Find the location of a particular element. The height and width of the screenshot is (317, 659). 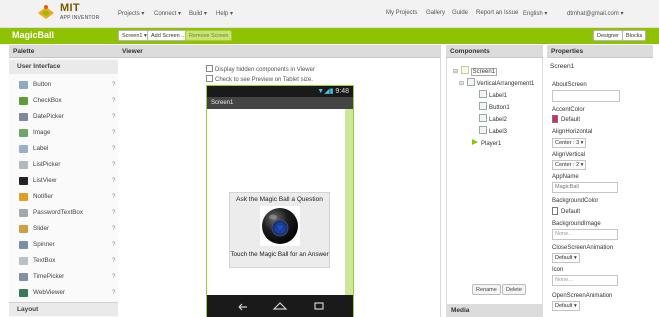

palette-item-label: CheckBox is located at coordinates (47, 100).